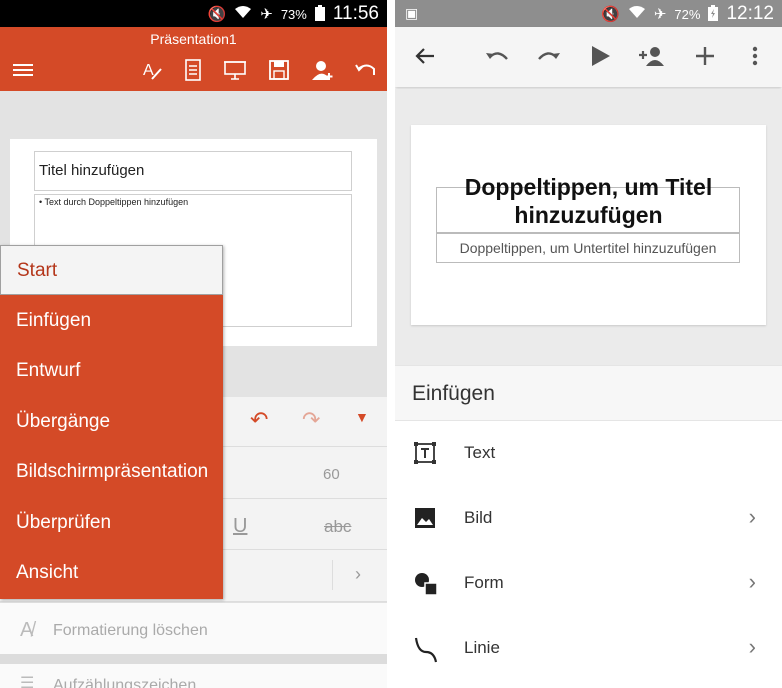 The width and height of the screenshot is (782, 688). Describe the element at coordinates (23, 70) in the screenshot. I see `menu-icon` at that location.